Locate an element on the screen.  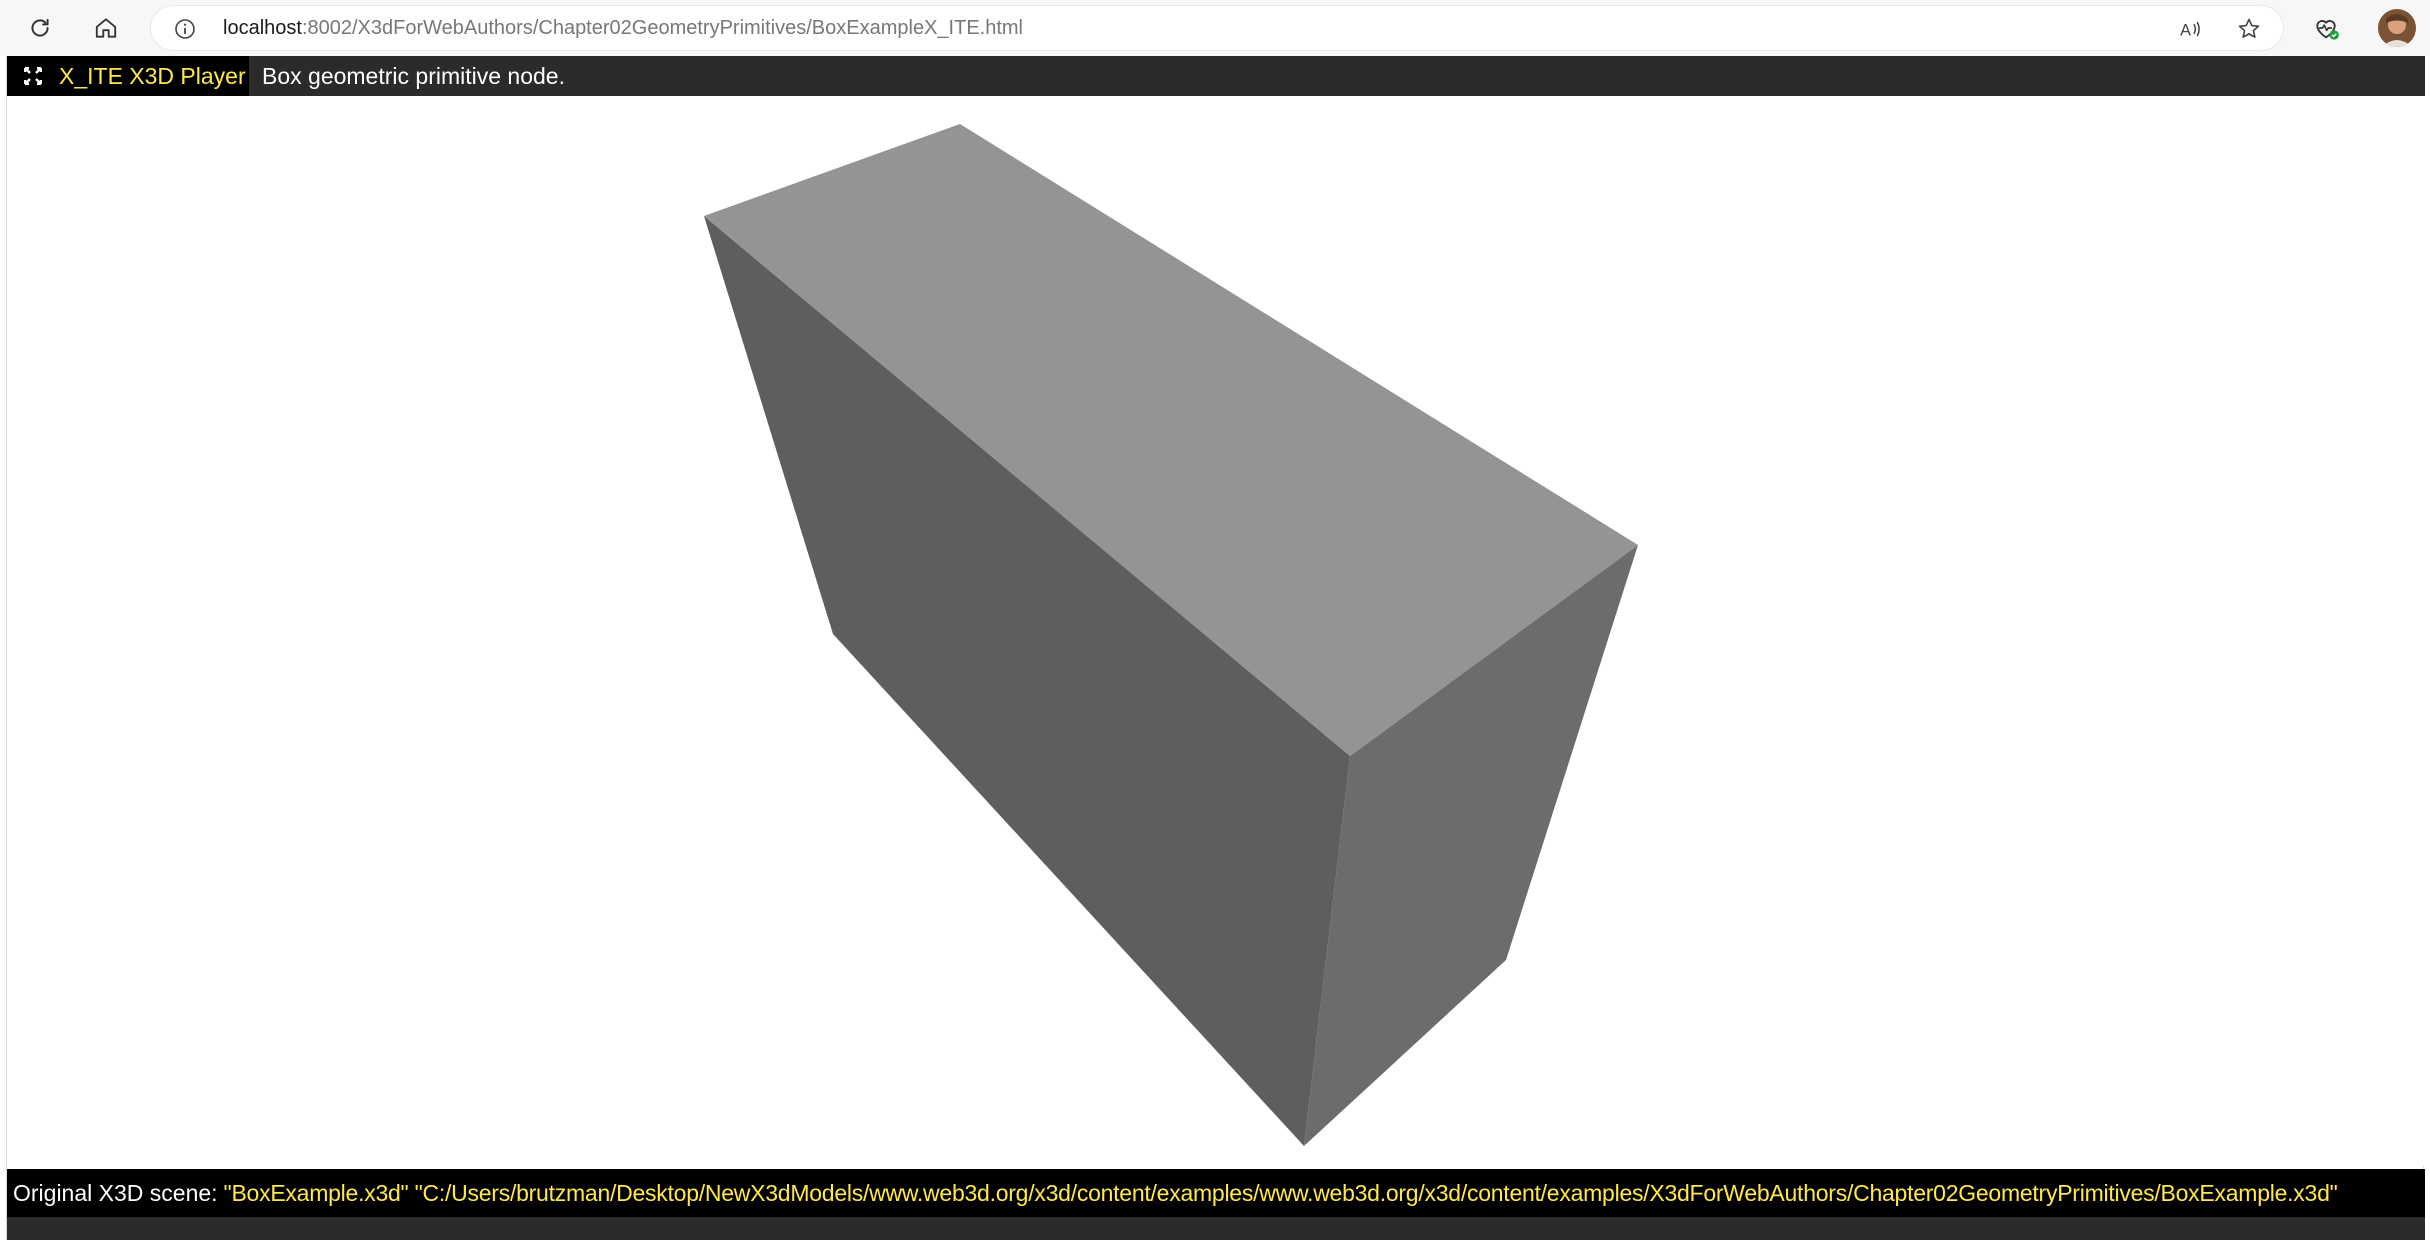
bottom-strip is located at coordinates (1216, 1228).